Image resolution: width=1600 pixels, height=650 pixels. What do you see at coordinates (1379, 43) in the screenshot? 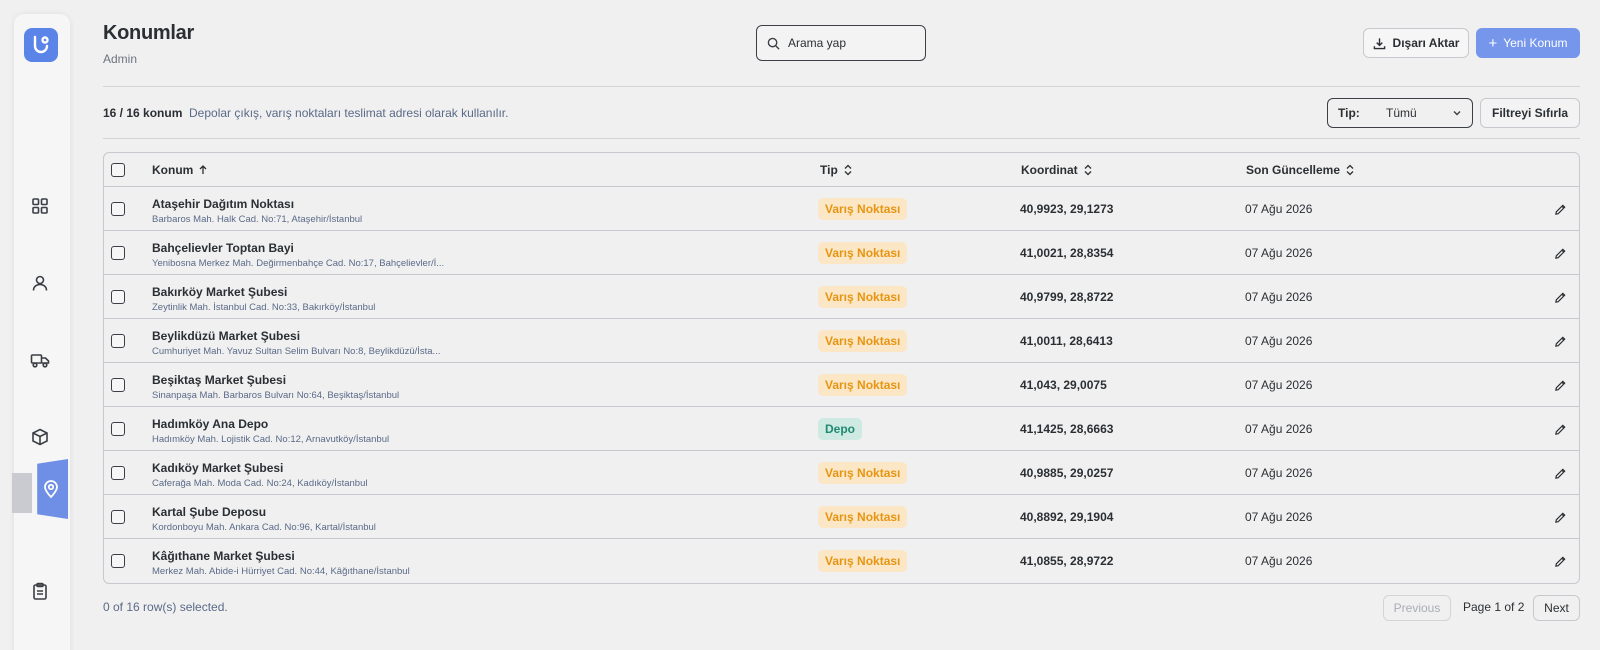
I see `download-icon` at bounding box center [1379, 43].